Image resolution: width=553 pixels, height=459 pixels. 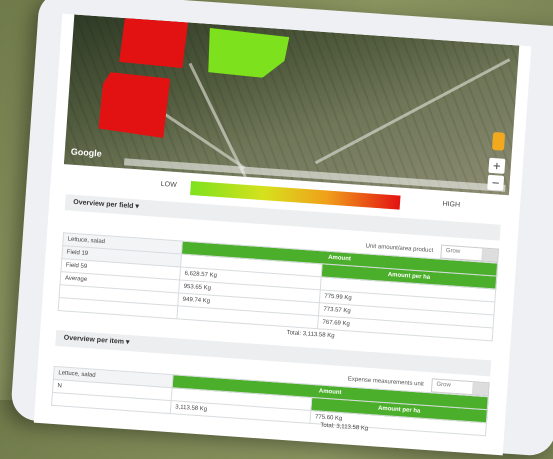 What do you see at coordinates (103, 204) in the screenshot?
I see `section-title: Overview per field` at bounding box center [103, 204].